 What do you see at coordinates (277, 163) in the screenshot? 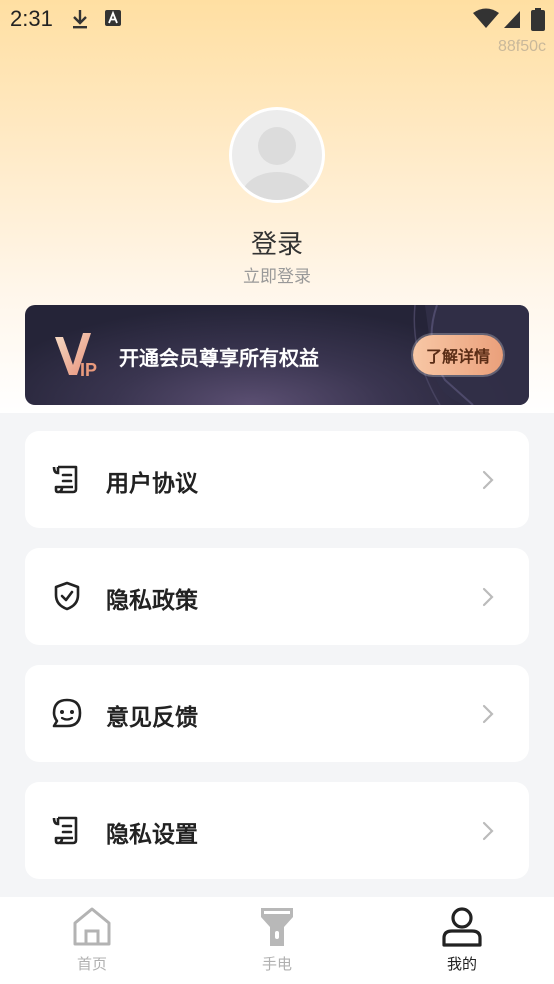
I see `default-avatar-icon` at bounding box center [277, 163].